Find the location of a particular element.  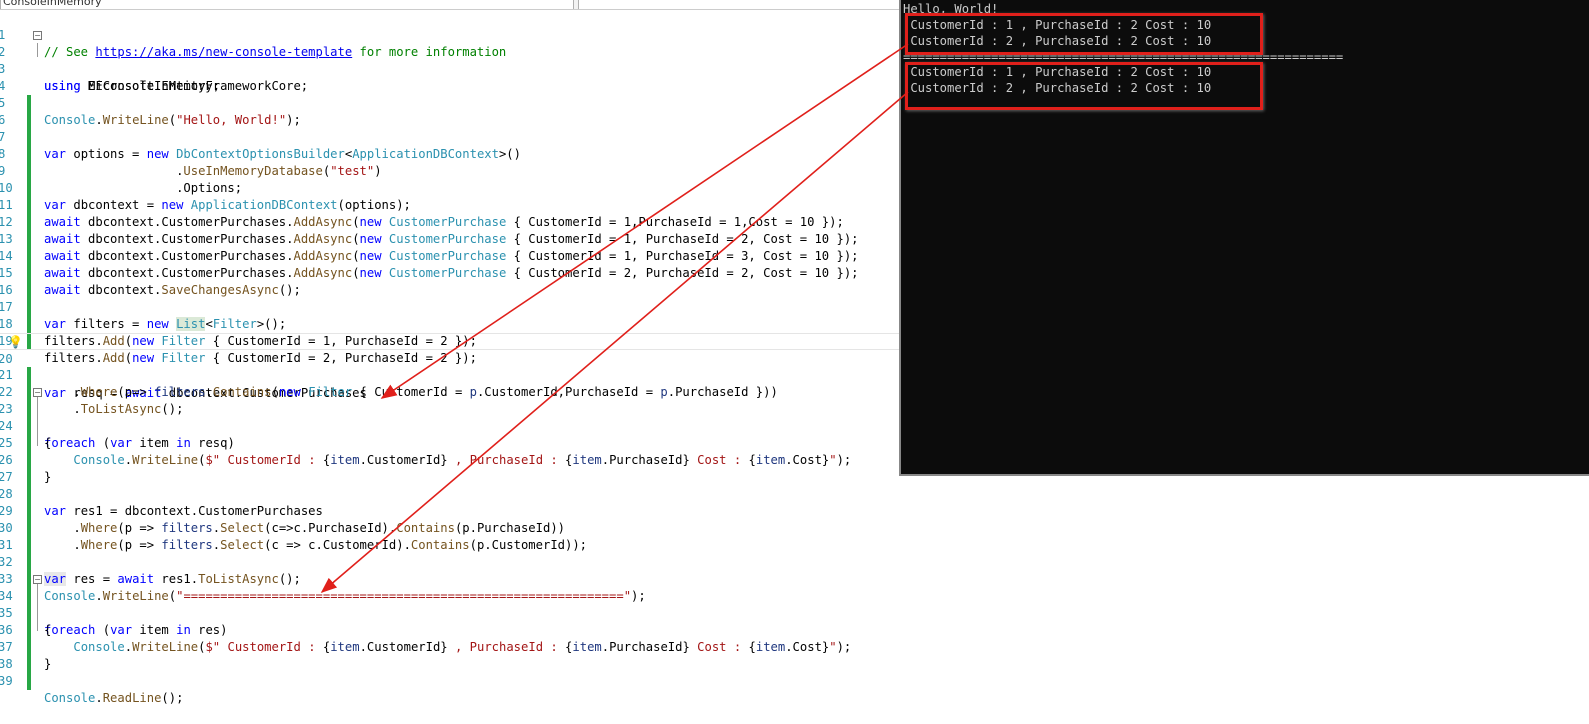

project-dropdown: ConsoleInMemory is located at coordinates (287, 4).